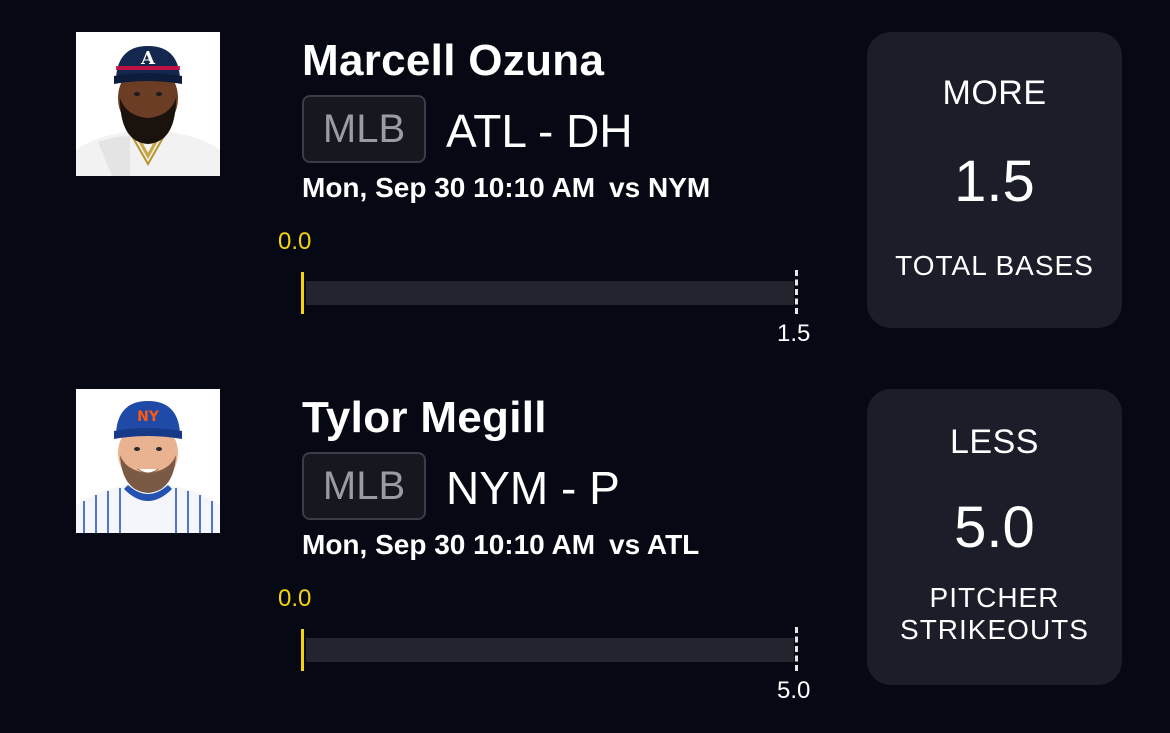 The height and width of the screenshot is (733, 1170). Describe the element at coordinates (794, 333) in the screenshot. I see `target-line-value: 1.5` at that location.